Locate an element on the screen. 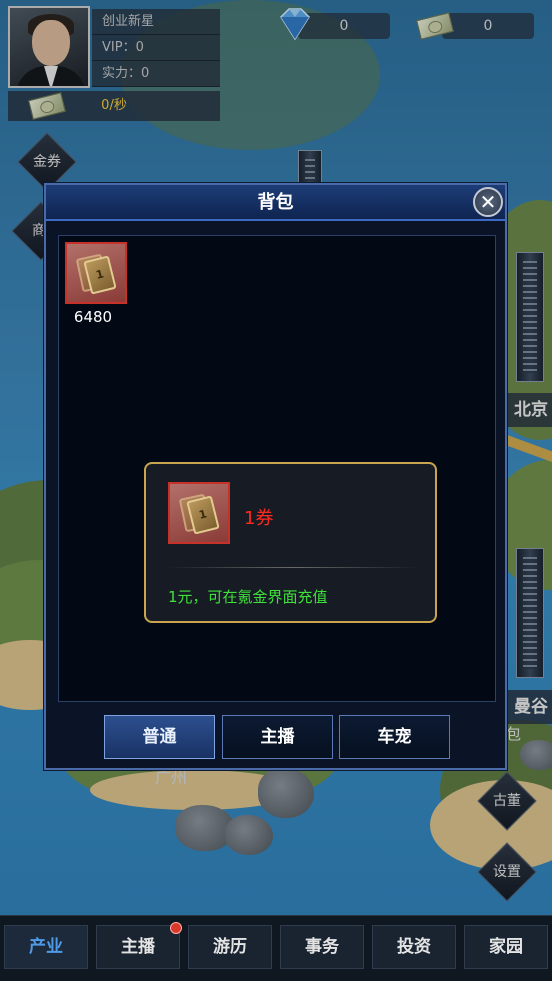 The height and width of the screenshot is (981, 552). tooltip-description: 1元，可在氪金界面充值 is located at coordinates (248, 597).